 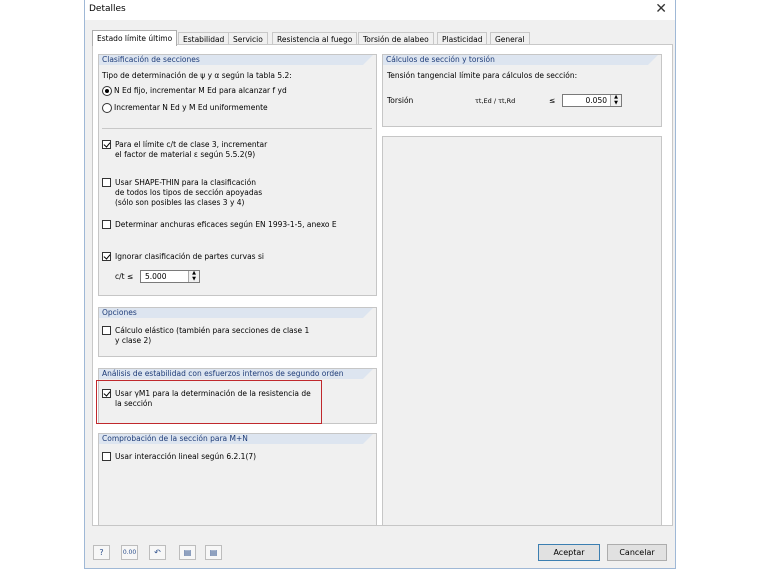 I want to click on units-icon: 0.00, so click(x=129, y=552).